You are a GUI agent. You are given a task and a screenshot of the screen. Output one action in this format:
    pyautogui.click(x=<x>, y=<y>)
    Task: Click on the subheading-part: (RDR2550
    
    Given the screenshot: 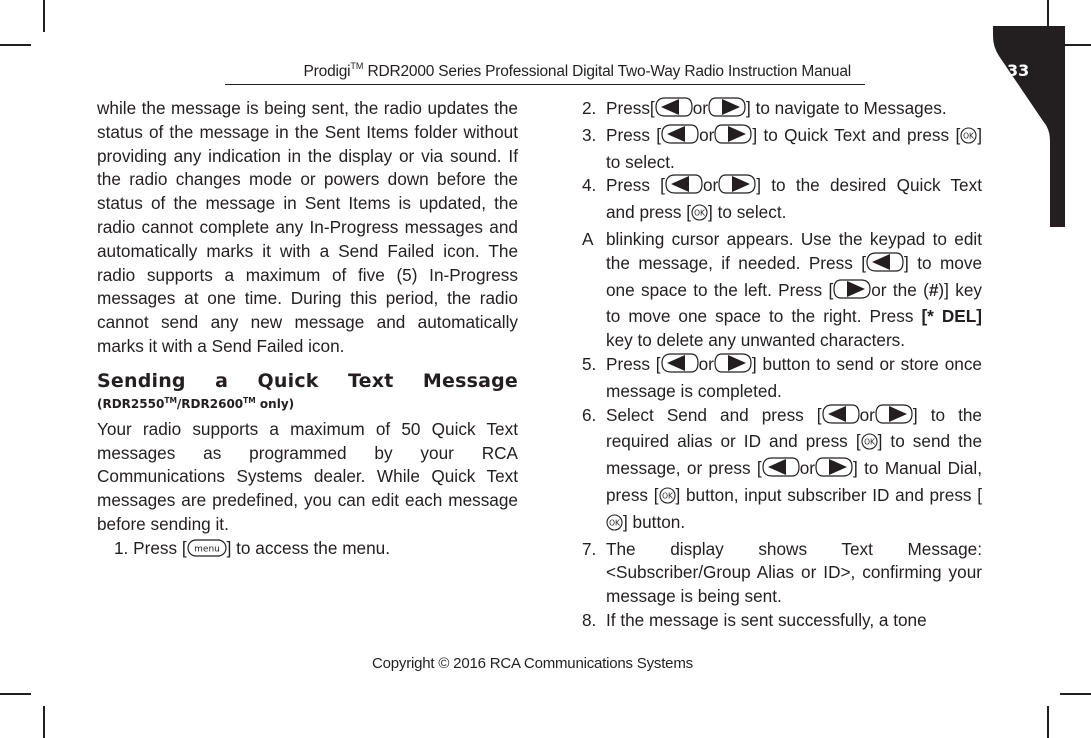 What is the action you would take?
    pyautogui.click(x=131, y=403)
    